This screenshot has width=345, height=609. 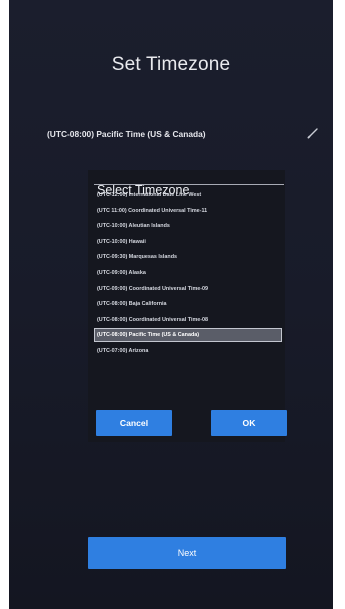 What do you see at coordinates (171, 64) in the screenshot?
I see `page-title: Set Timezone` at bounding box center [171, 64].